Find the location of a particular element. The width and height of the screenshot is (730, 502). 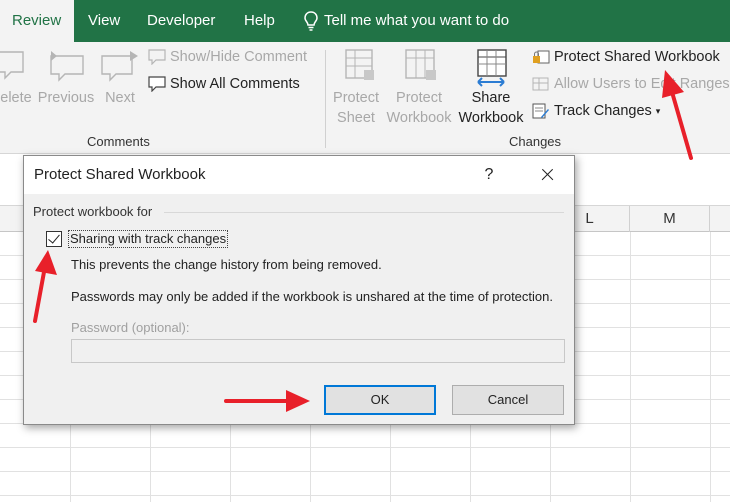

comments-group-label: Comments is located at coordinates (118, 141).